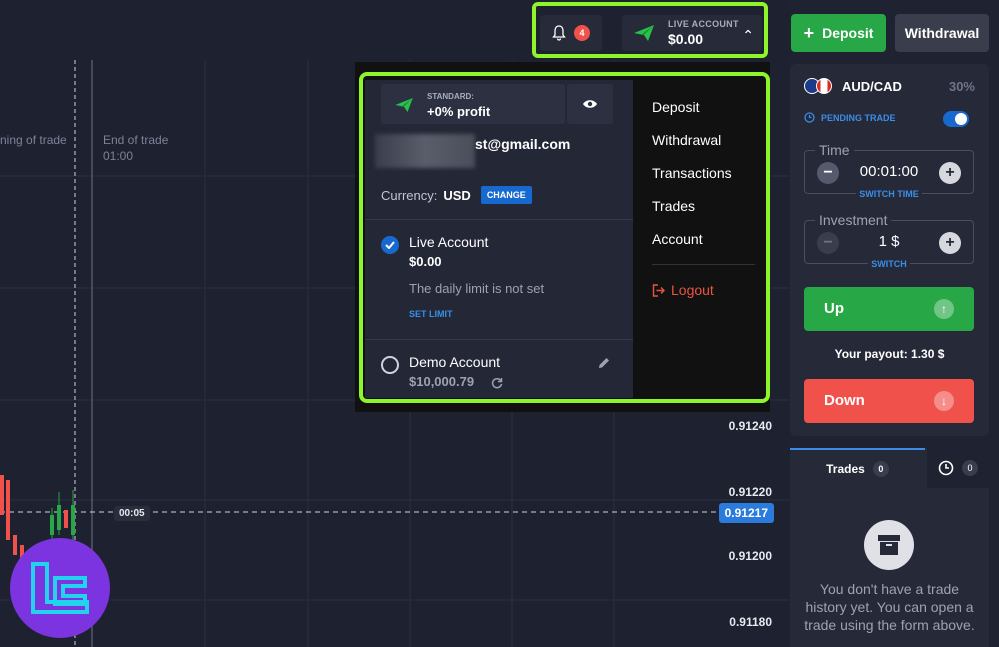  Describe the element at coordinates (844, 400) in the screenshot. I see `down-label: Down` at that location.